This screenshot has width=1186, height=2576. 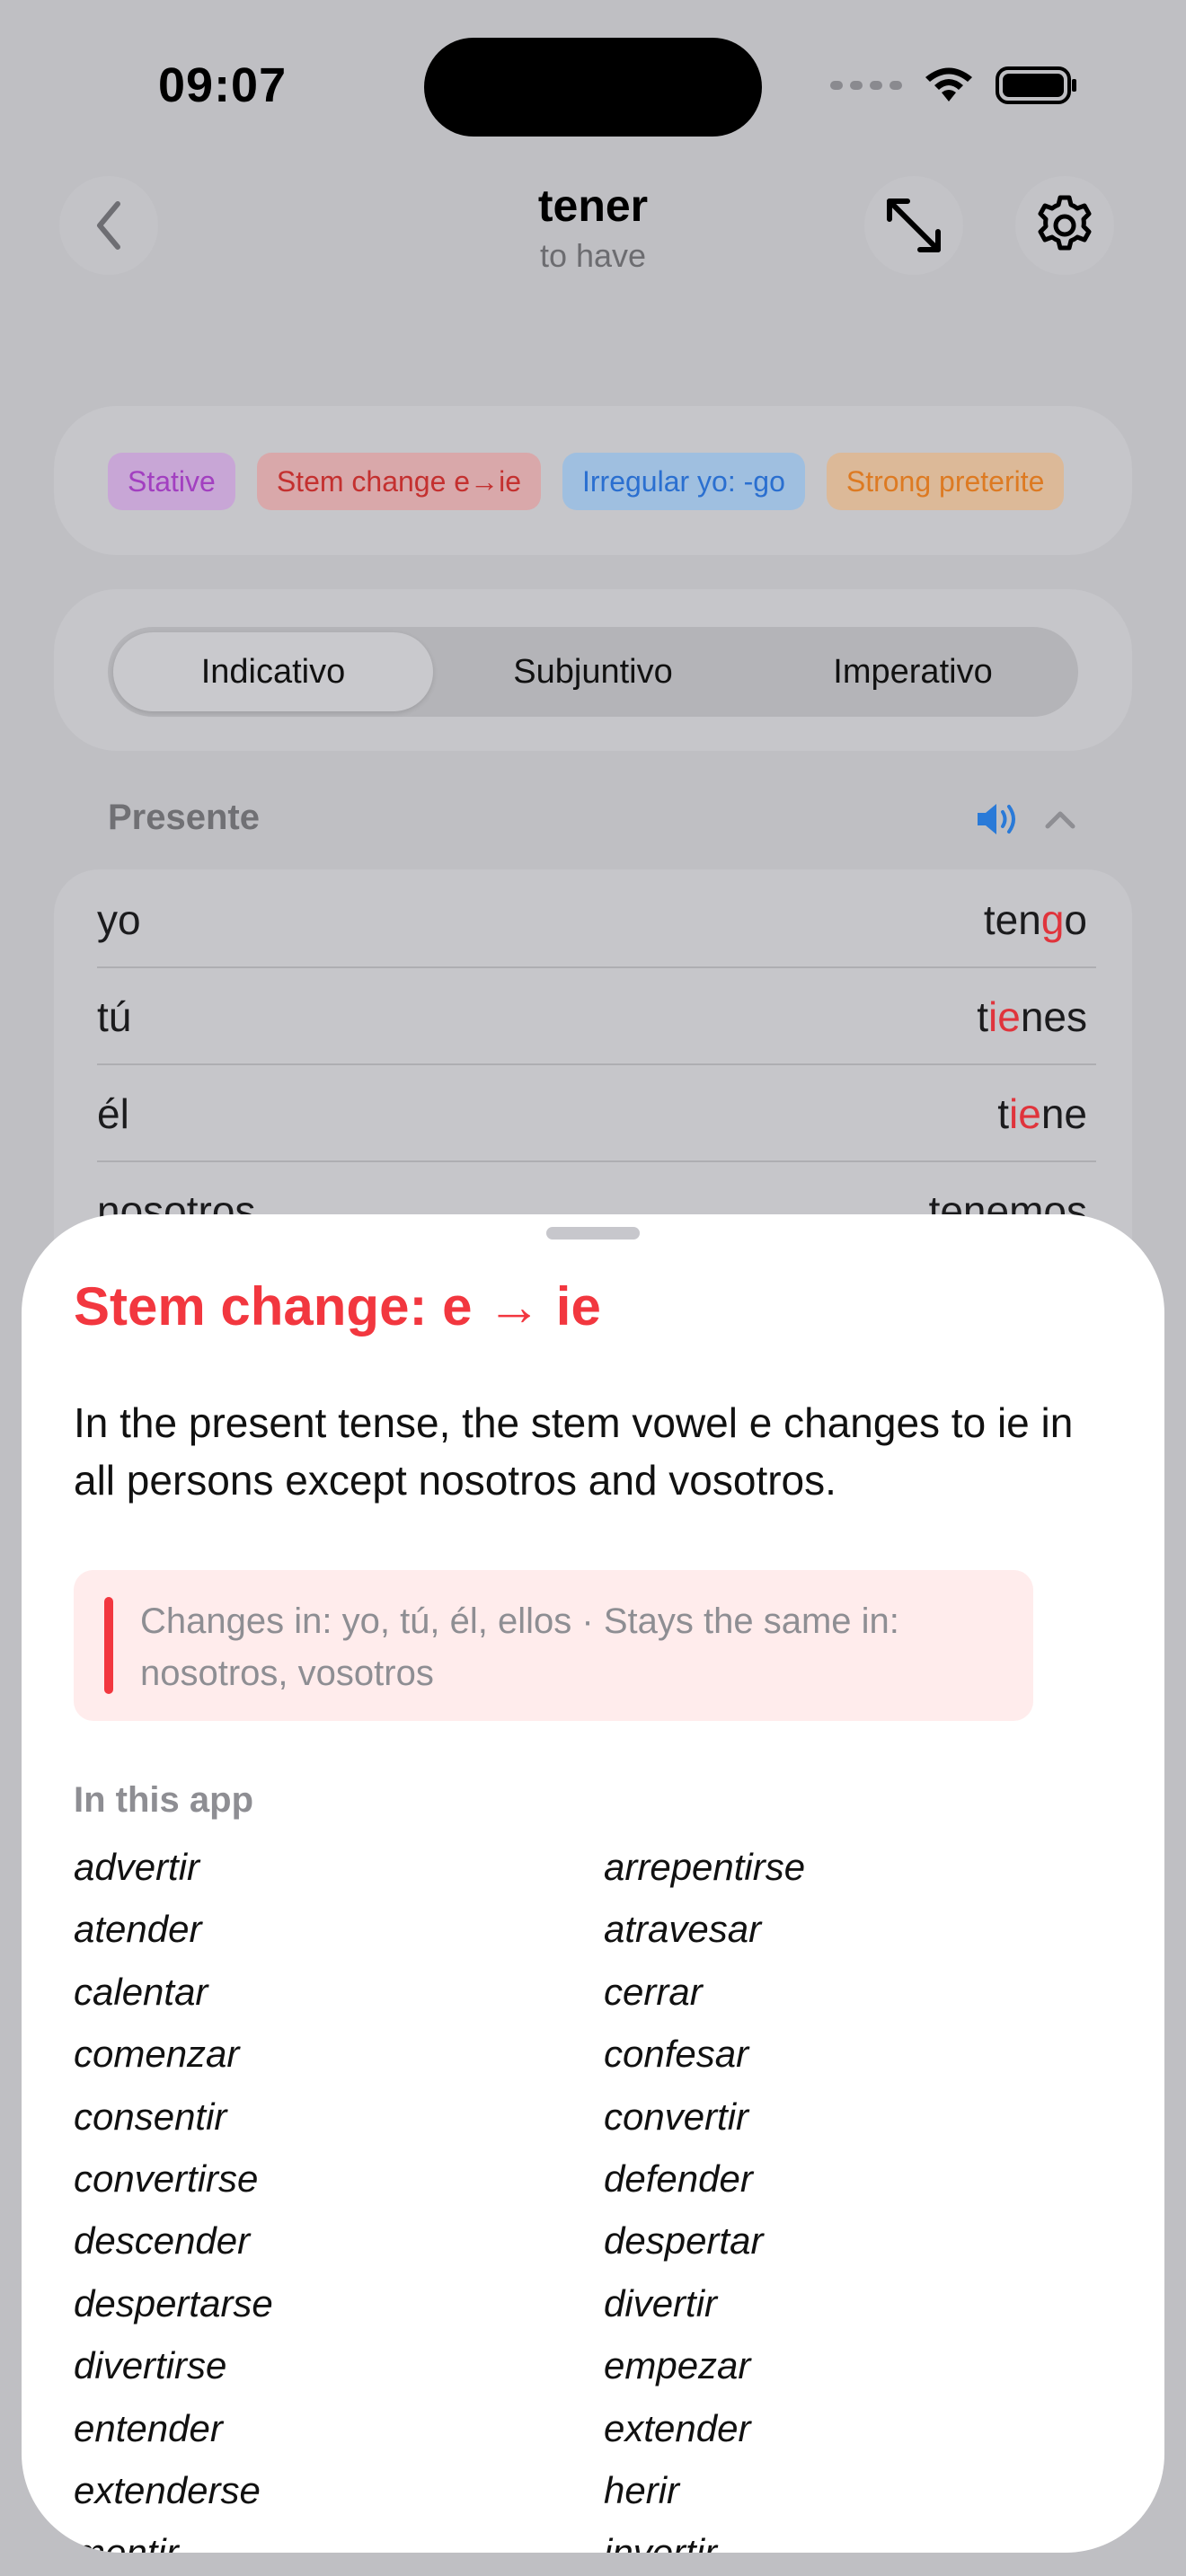 I want to click on verb-list-item: divertirse, so click(x=339, y=2374).